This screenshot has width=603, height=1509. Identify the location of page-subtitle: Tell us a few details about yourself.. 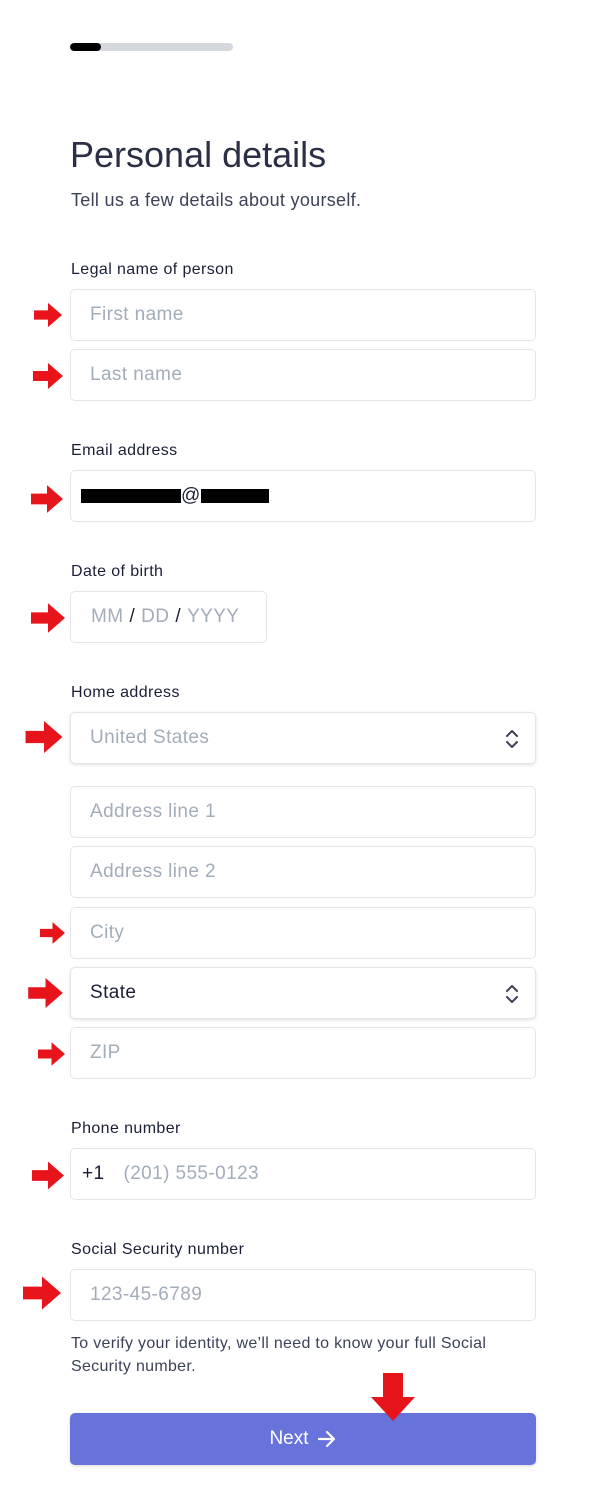
(216, 200).